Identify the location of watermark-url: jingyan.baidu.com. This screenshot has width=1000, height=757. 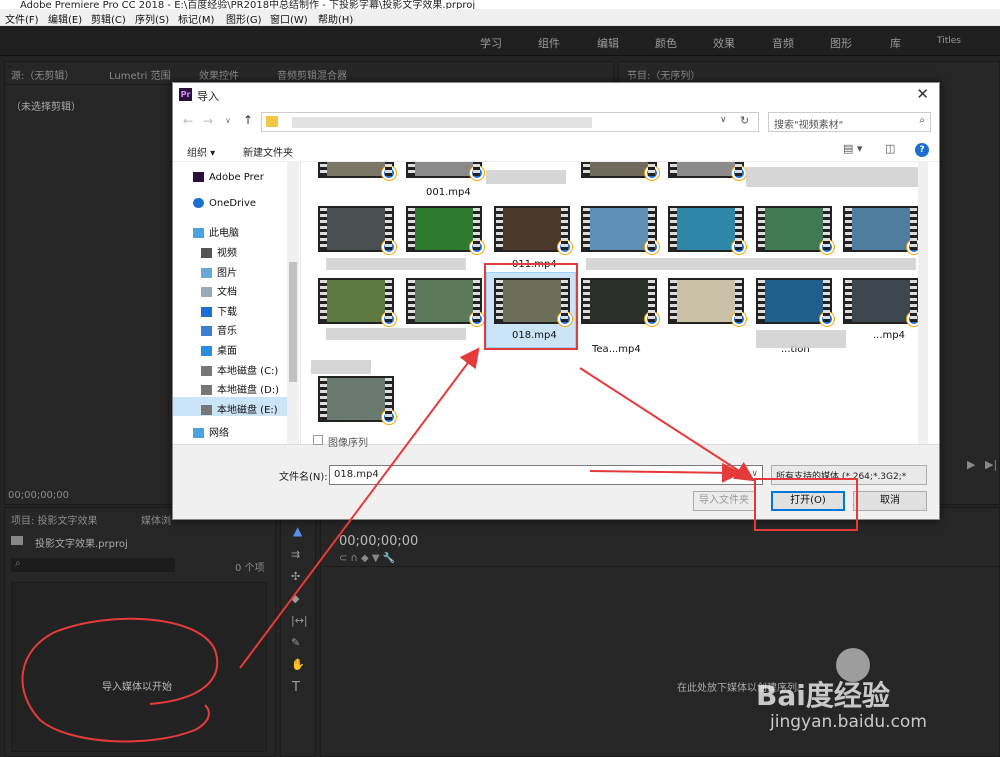
(848, 722).